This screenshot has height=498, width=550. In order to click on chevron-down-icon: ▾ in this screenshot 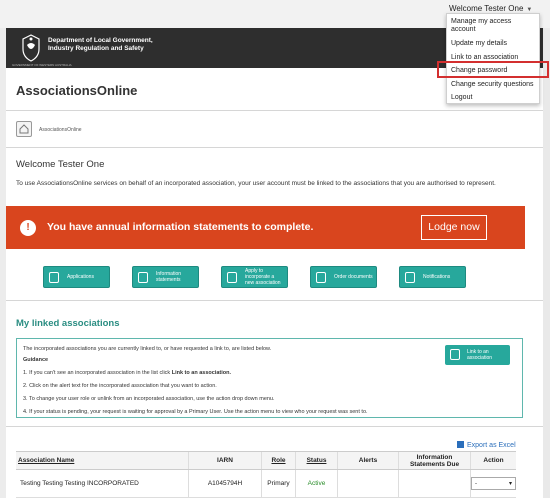, I will do `click(510, 484)`.